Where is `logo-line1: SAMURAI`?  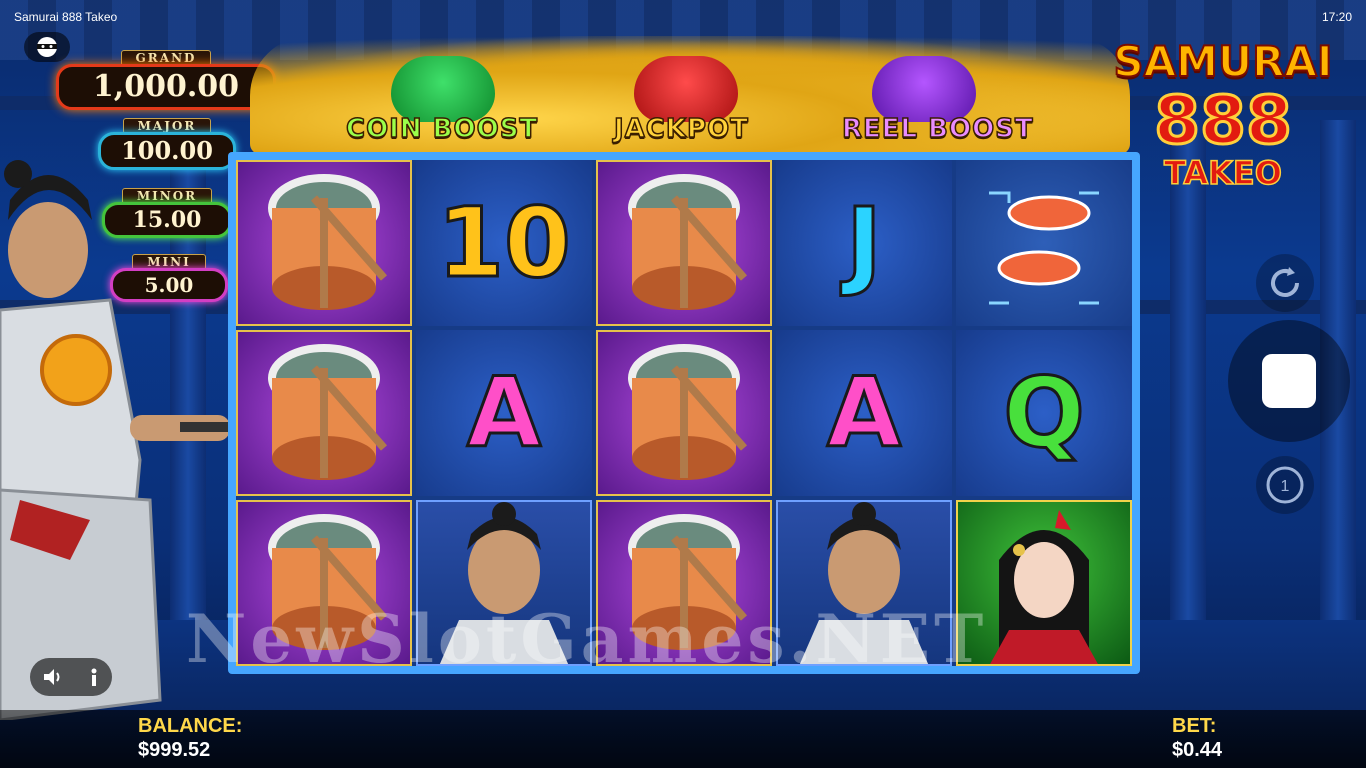
logo-line1: SAMURAI is located at coordinates (1222, 62).